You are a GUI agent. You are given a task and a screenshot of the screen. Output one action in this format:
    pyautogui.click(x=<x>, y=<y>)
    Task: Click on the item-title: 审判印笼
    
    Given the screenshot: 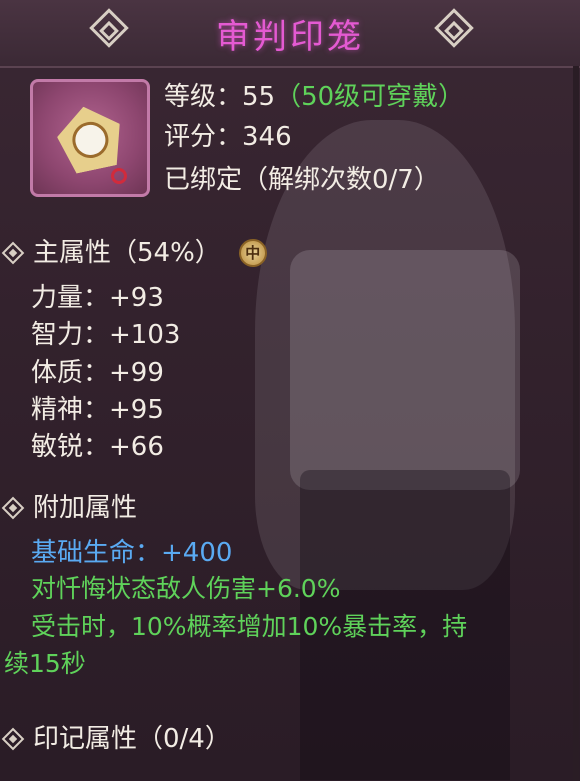 What is the action you would take?
    pyautogui.click(x=290, y=36)
    